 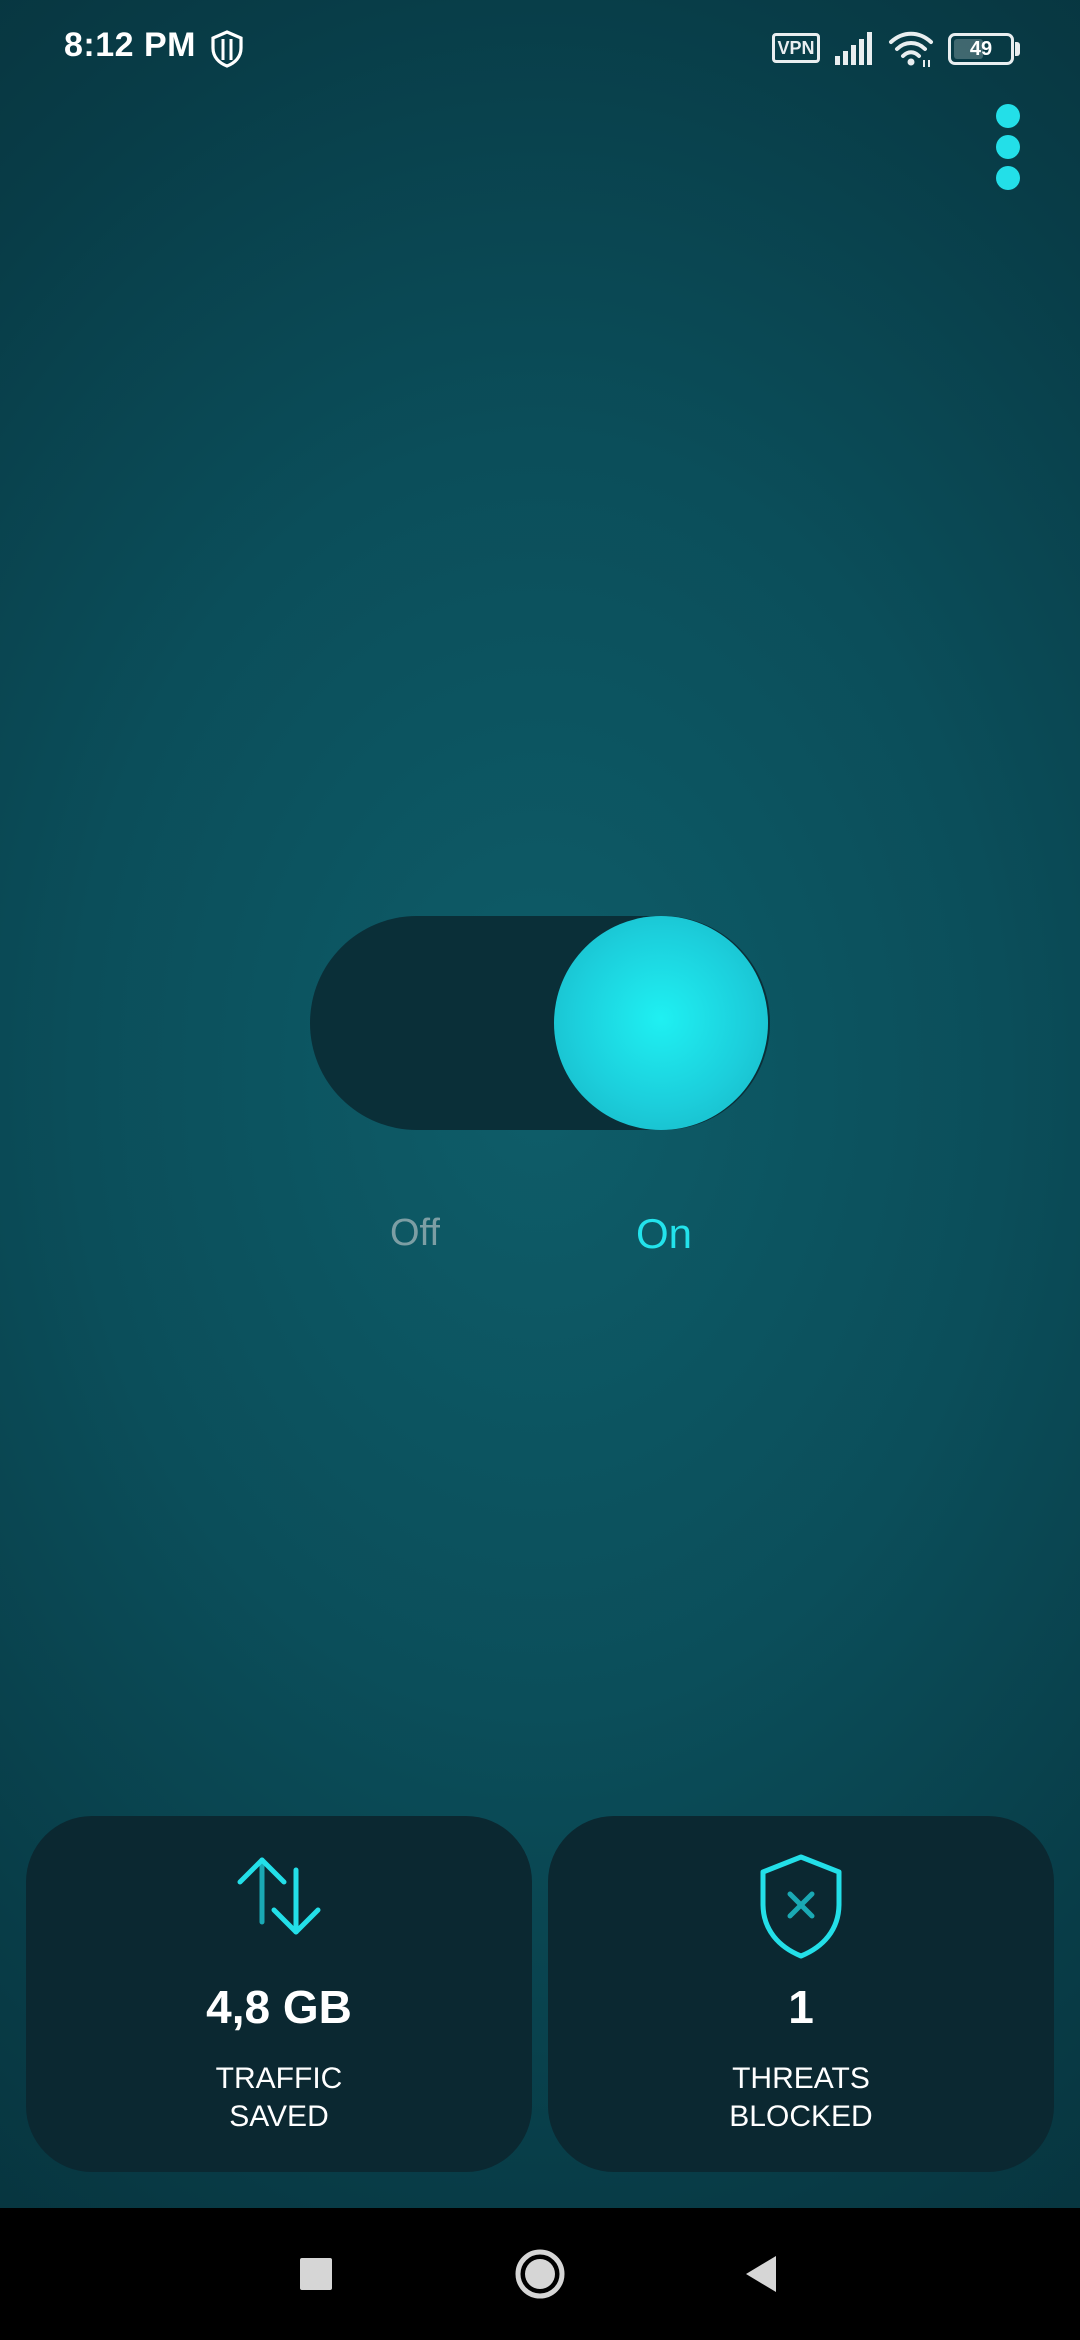 I want to click on status-bar: 8:12 PM VPN 49, so click(x=540, y=50).